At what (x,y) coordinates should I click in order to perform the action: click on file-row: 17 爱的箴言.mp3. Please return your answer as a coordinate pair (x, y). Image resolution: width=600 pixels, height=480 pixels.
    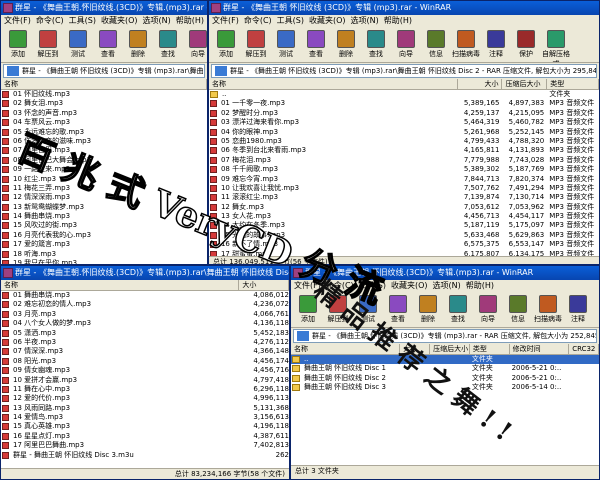
    Looking at the image, I should click on (104, 244).